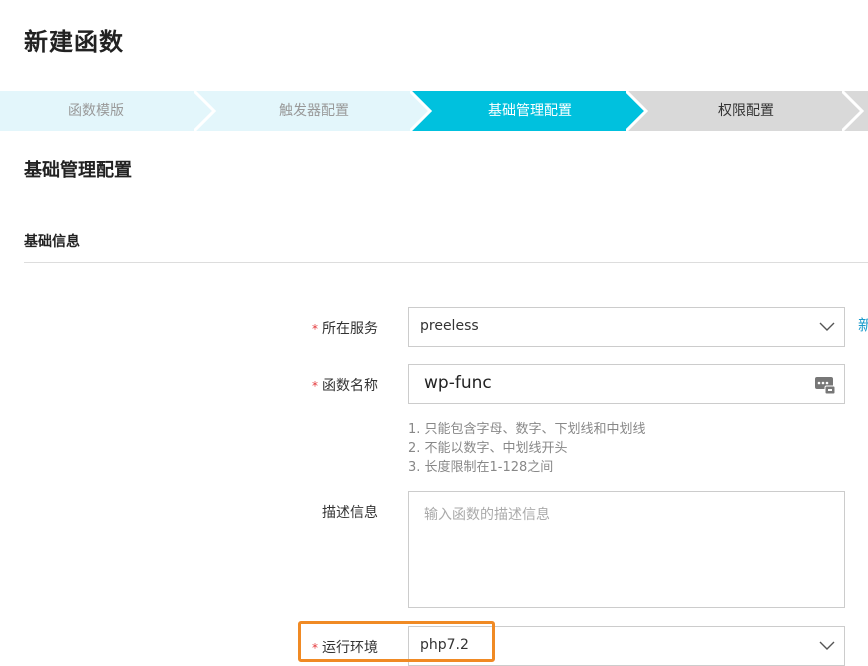  I want to click on page-title: 新建函数, so click(74, 42).